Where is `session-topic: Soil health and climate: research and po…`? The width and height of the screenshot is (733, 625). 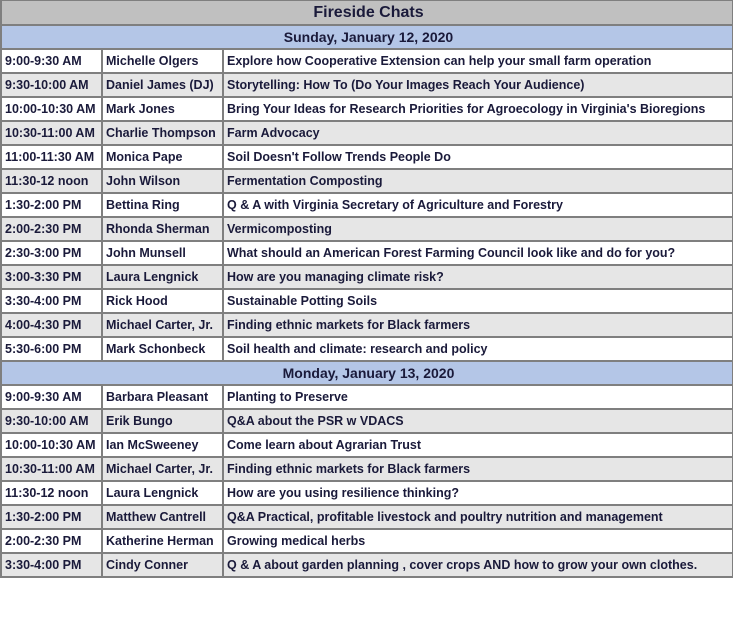
session-topic: Soil health and climate: research and po… is located at coordinates (477, 349).